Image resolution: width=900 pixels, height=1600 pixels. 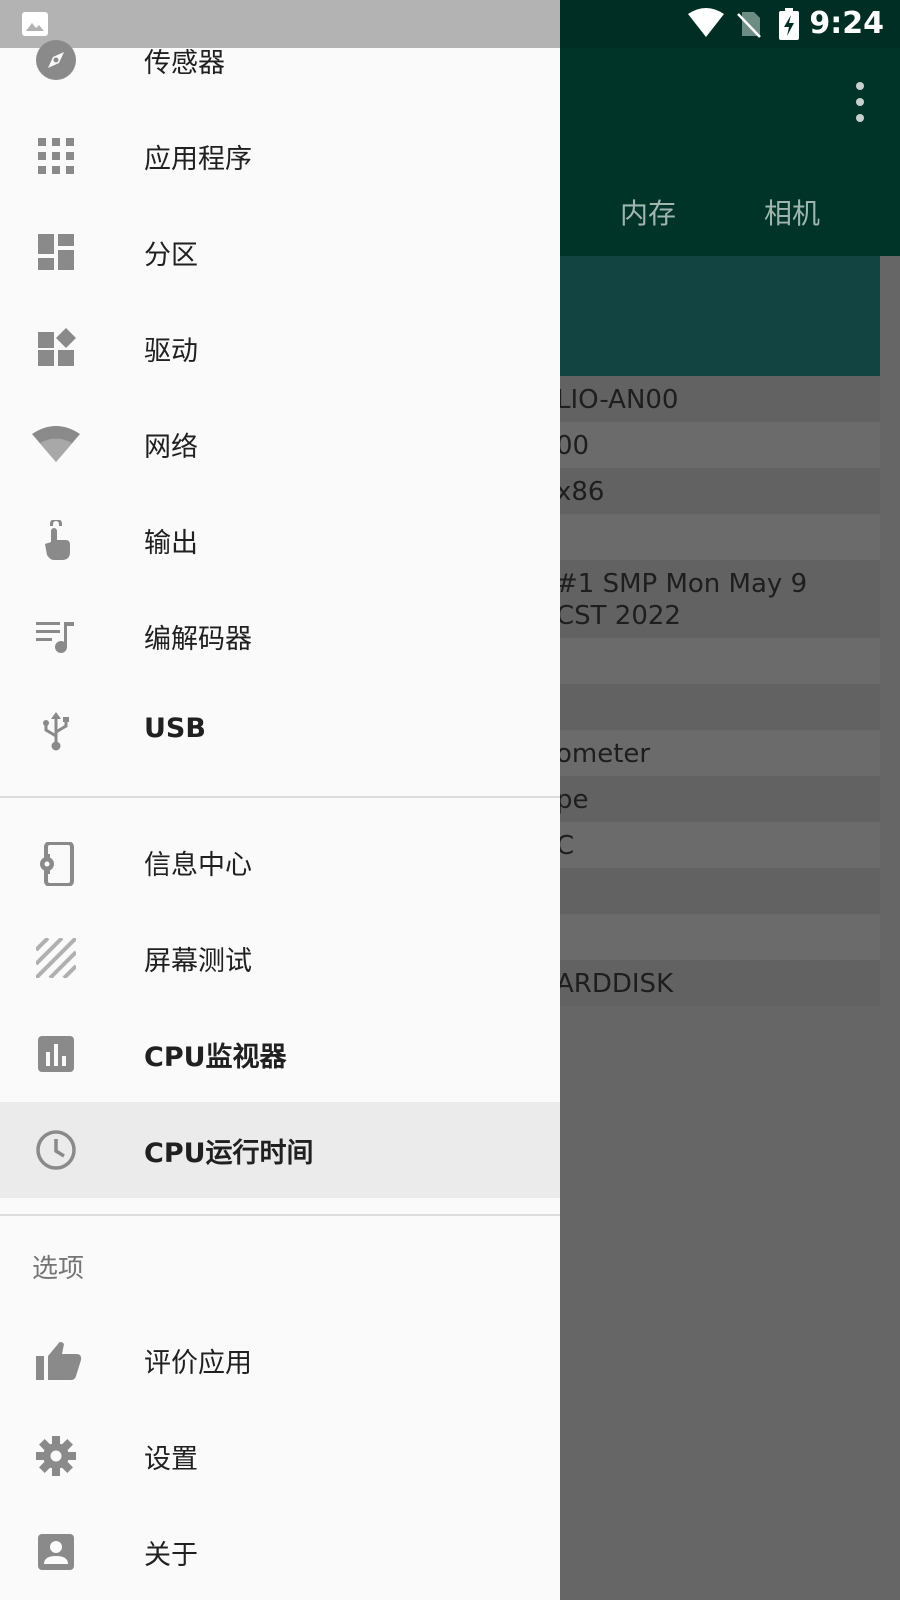 I want to click on drawer-item-cpu-uptime: CPU运行时间, so click(x=280, y=1150).